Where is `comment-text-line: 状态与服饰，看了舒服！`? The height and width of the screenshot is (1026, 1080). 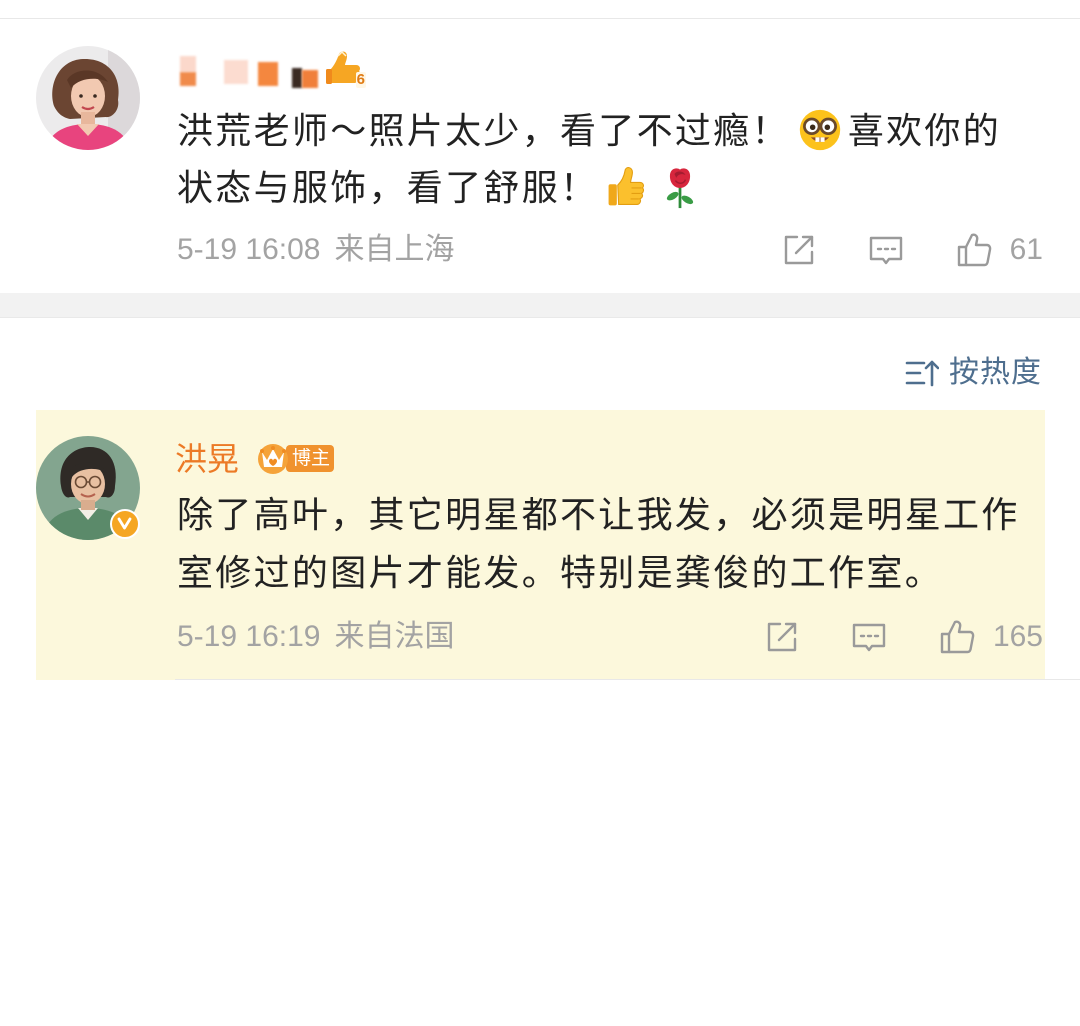
comment-text-line: 状态与服饰，看了舒服！ is located at coordinates (589, 187).